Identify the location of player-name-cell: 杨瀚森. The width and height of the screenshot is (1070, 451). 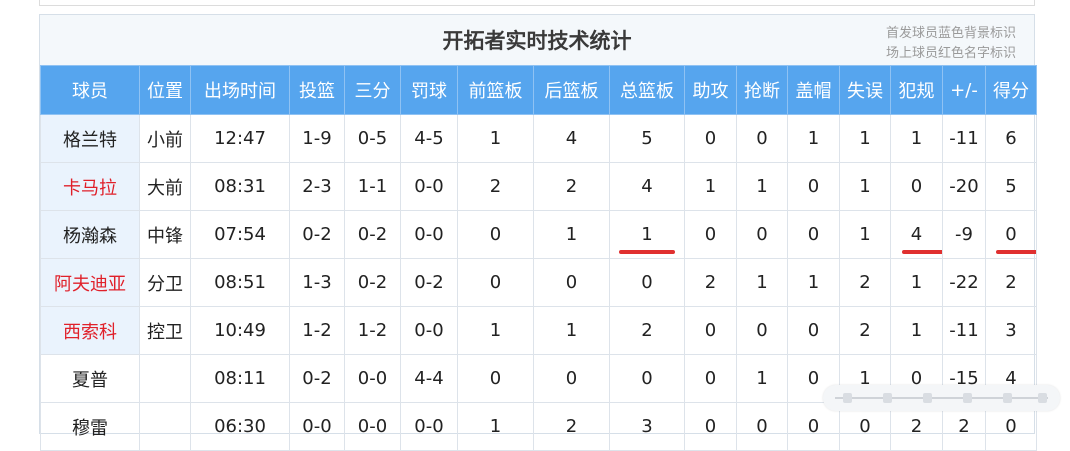
(90, 234).